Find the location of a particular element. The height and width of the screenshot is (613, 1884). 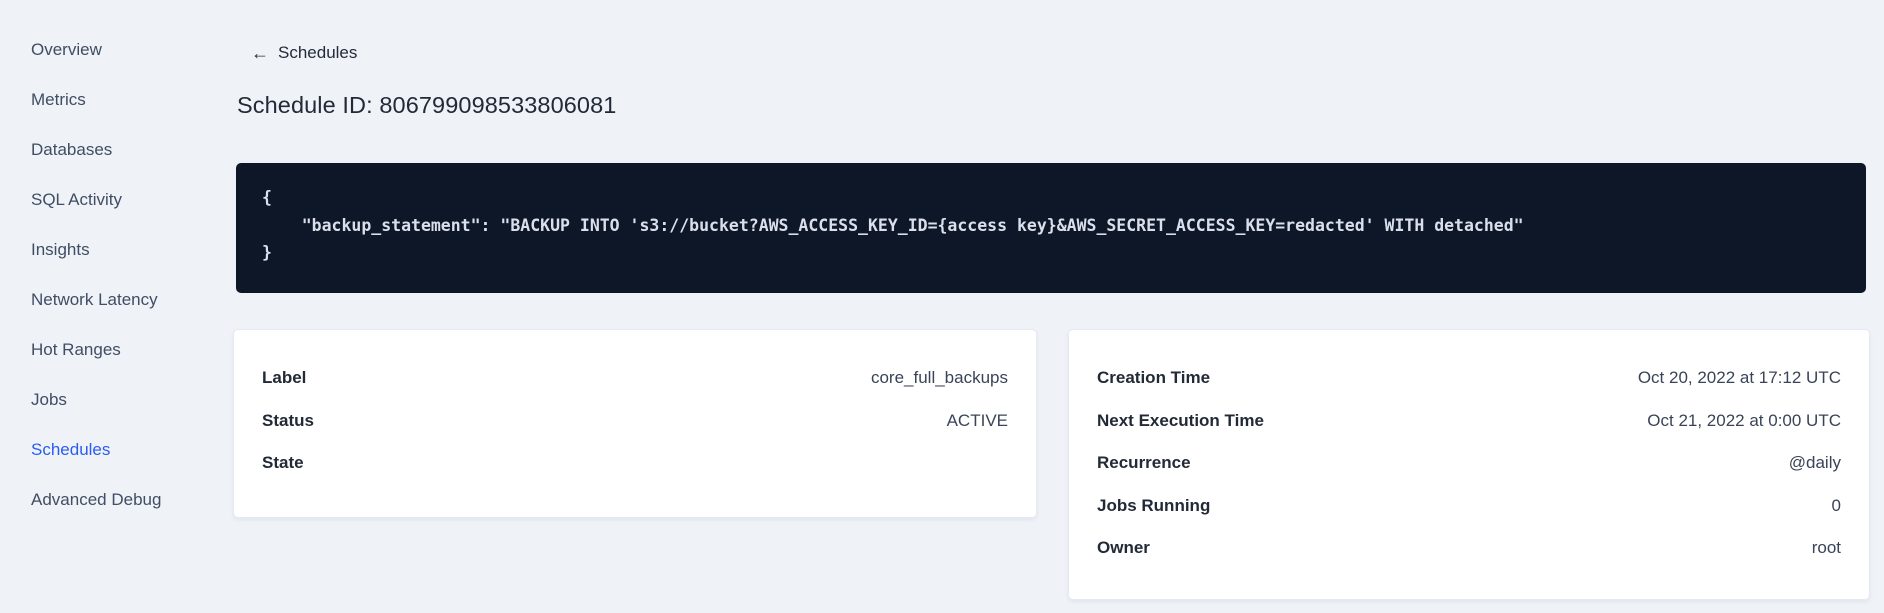

sidebar-item-insights: Insights is located at coordinates (128, 265).